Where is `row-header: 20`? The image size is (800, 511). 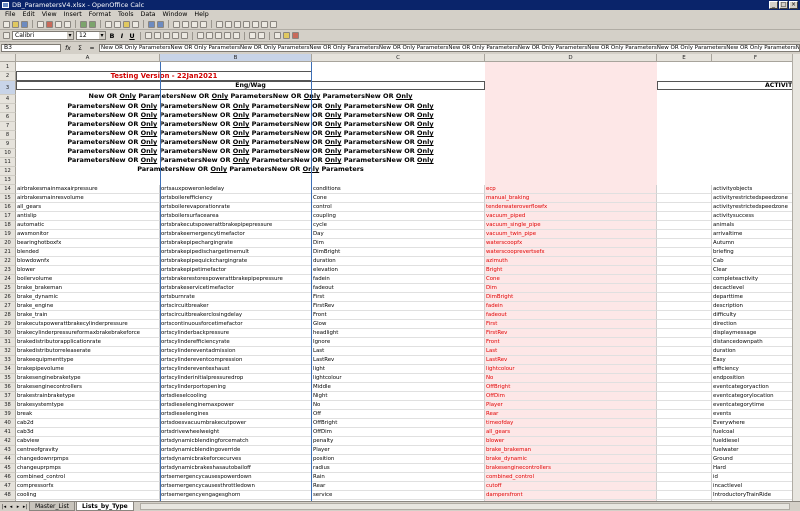 row-header: 20 is located at coordinates (8, 243).